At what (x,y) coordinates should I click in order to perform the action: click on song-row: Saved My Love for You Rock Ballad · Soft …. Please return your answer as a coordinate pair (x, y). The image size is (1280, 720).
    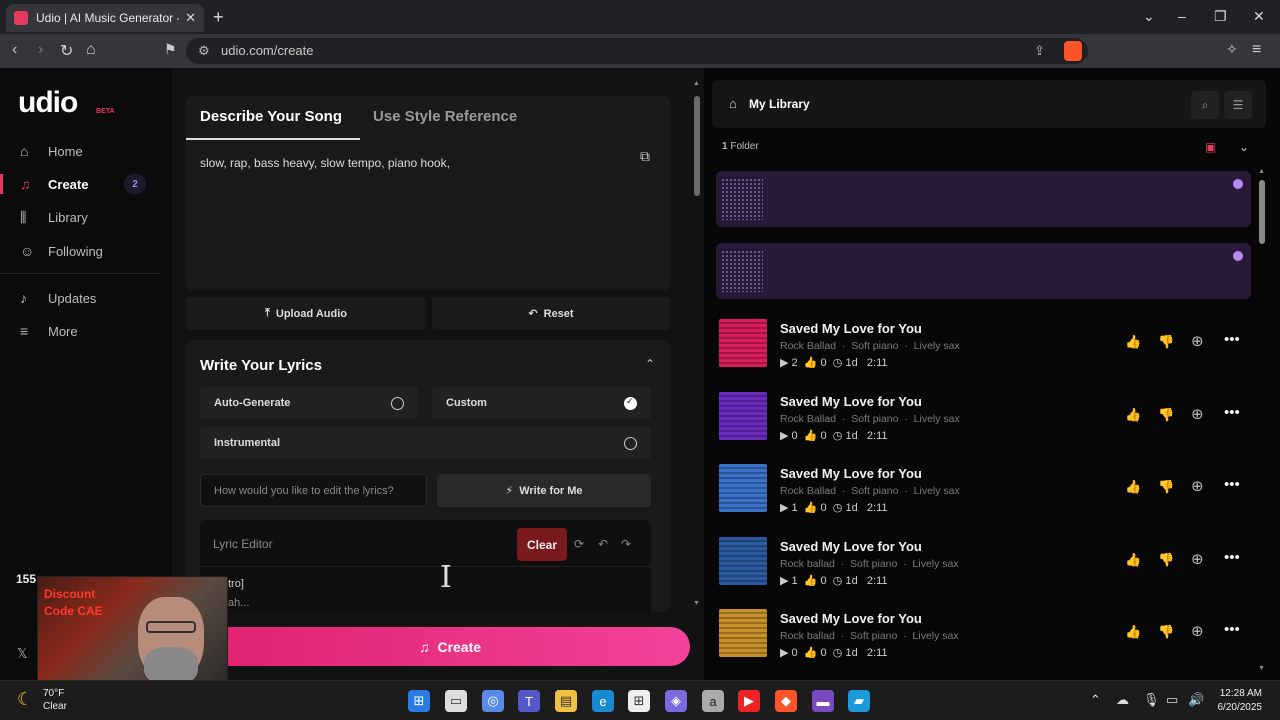
    Looking at the image, I should click on (983, 345).